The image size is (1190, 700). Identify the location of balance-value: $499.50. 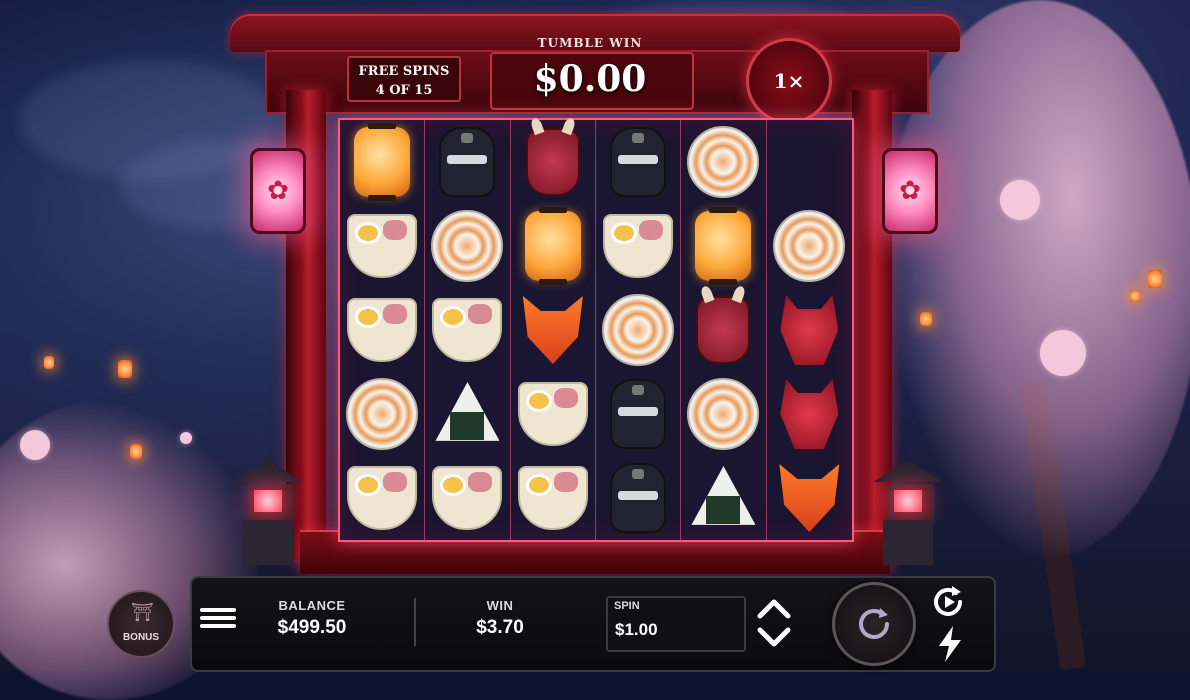
(312, 627).